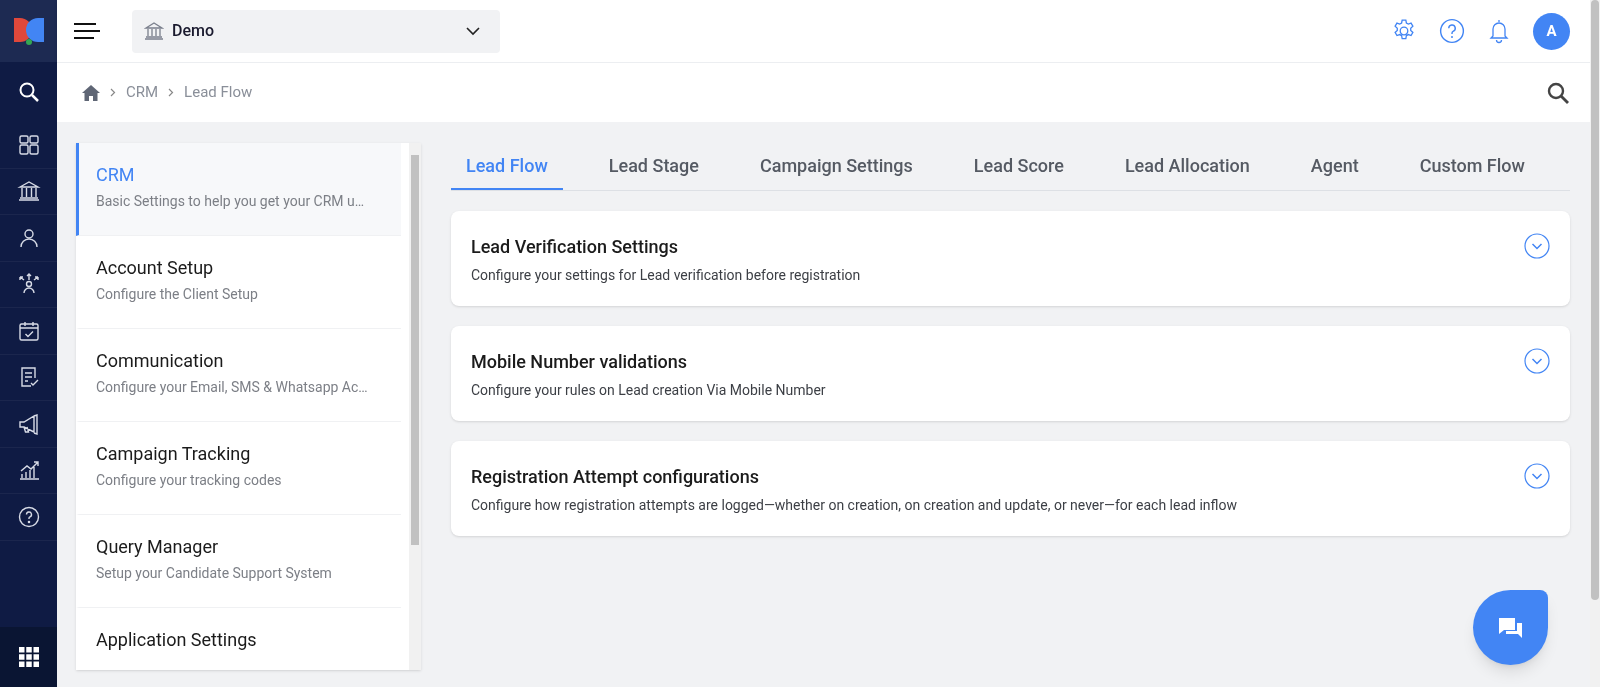 The image size is (1600, 687). What do you see at coordinates (238, 468) in the screenshot?
I see `settings-menu-item: Campaign Tracking Configure your tracking codes` at bounding box center [238, 468].